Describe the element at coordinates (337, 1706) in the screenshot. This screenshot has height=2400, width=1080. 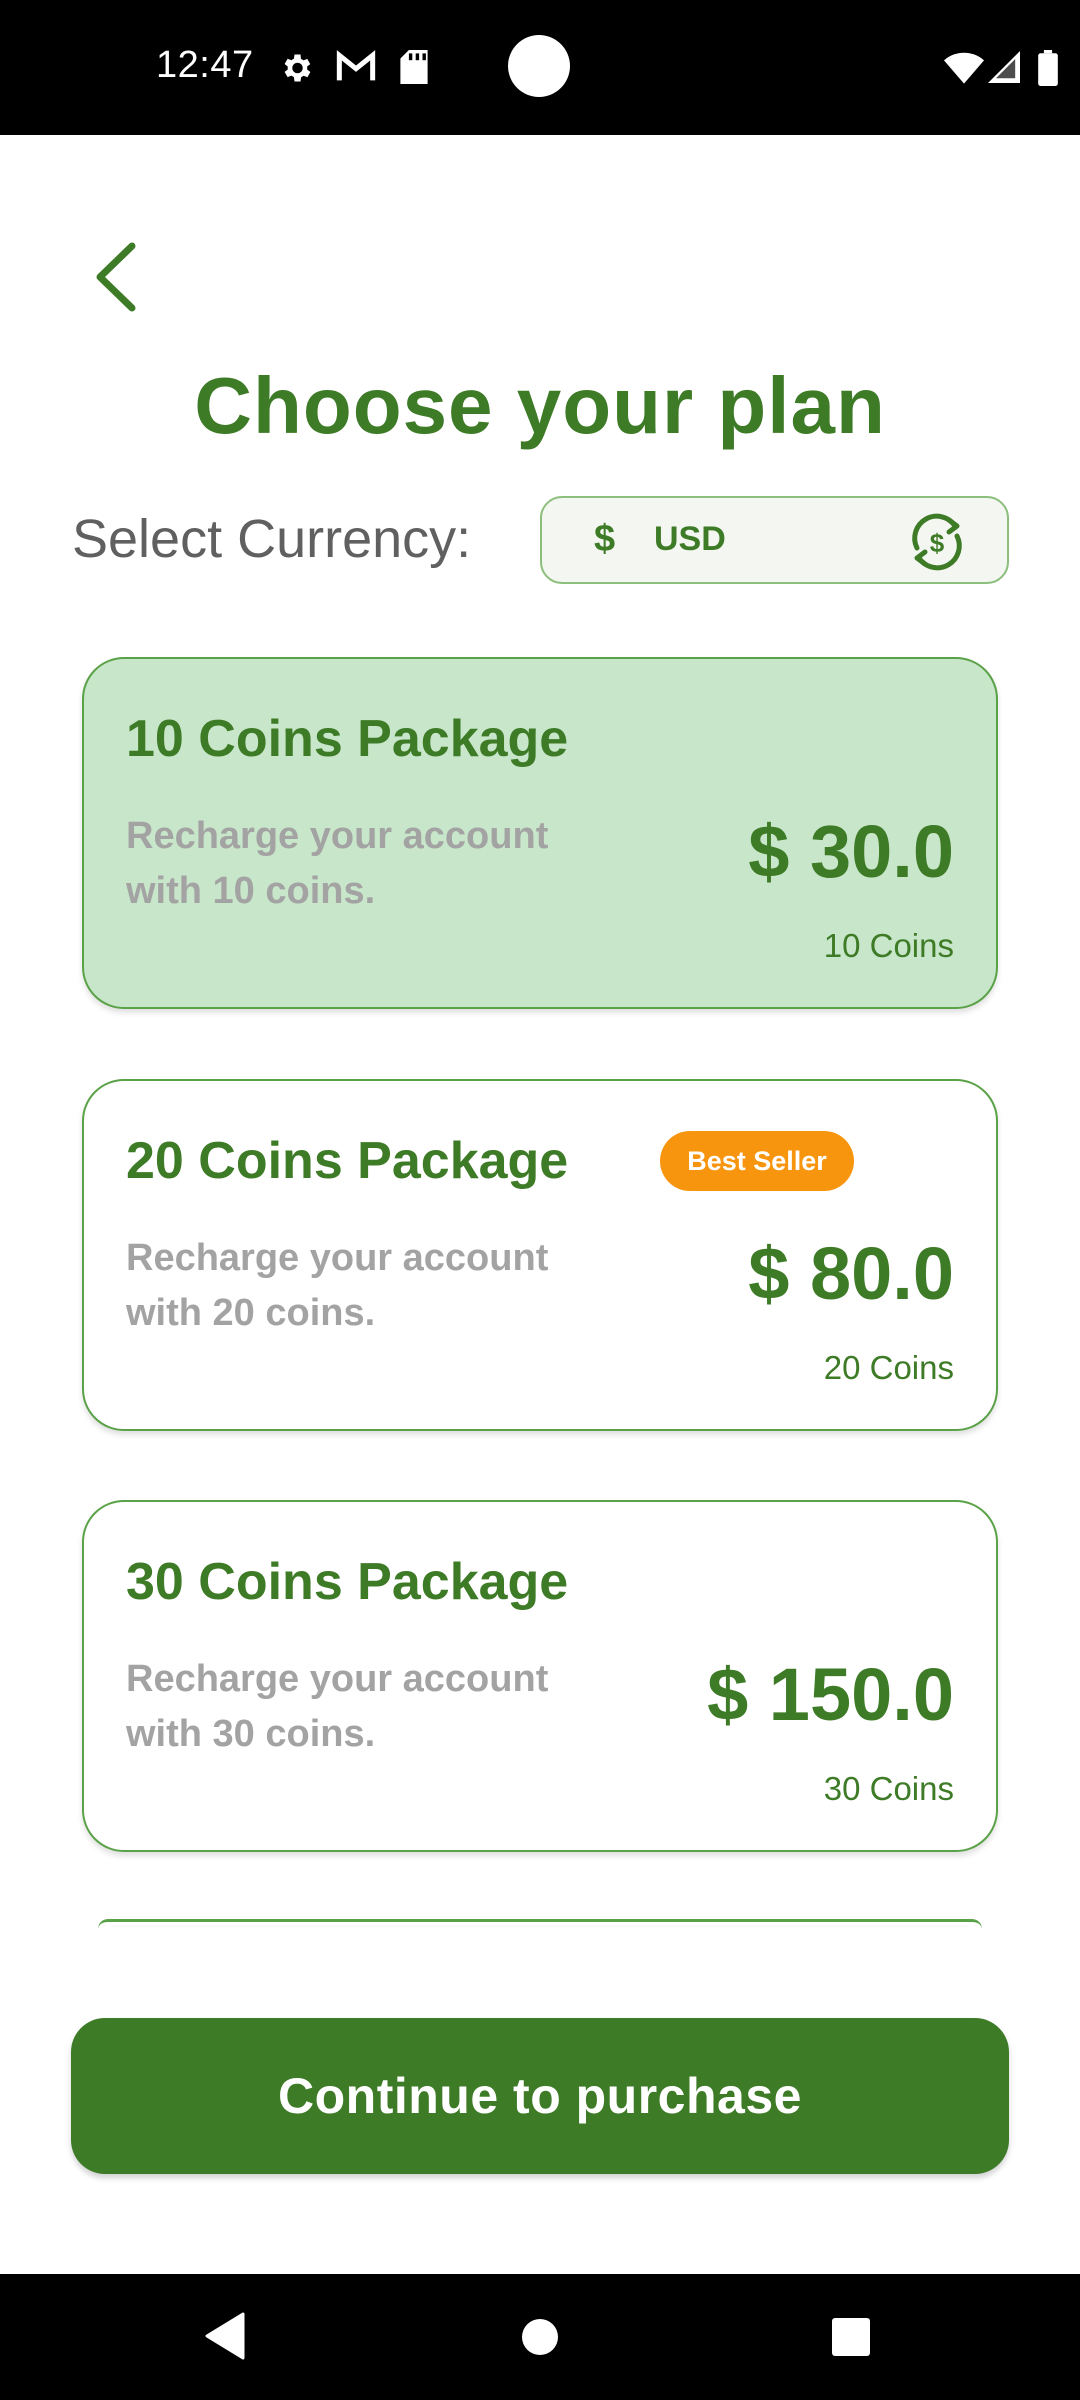
I see `plan-description: Recharge your account with 30 coins.` at that location.